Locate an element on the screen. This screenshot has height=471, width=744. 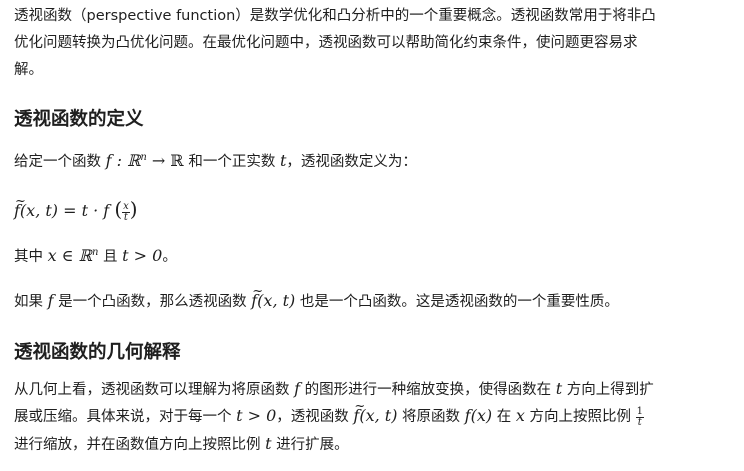
fraction: xt is located at coordinates (126, 211).